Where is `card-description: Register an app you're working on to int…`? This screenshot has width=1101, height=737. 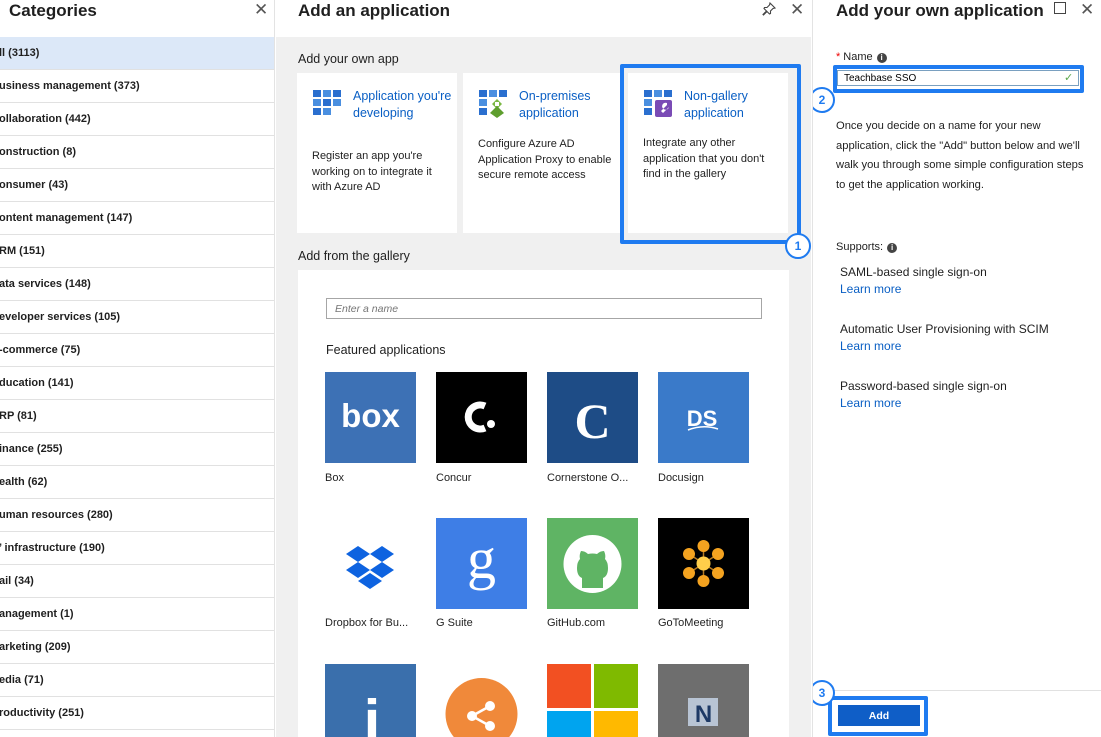 card-description: Register an app you're working on to int… is located at coordinates (372, 171).